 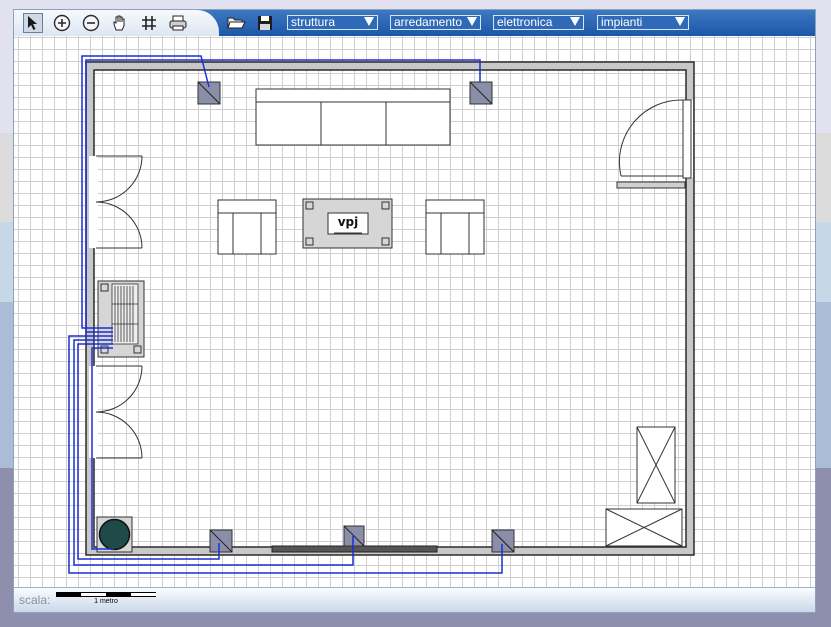 I want to click on door-left-lower, so click(x=116, y=412).